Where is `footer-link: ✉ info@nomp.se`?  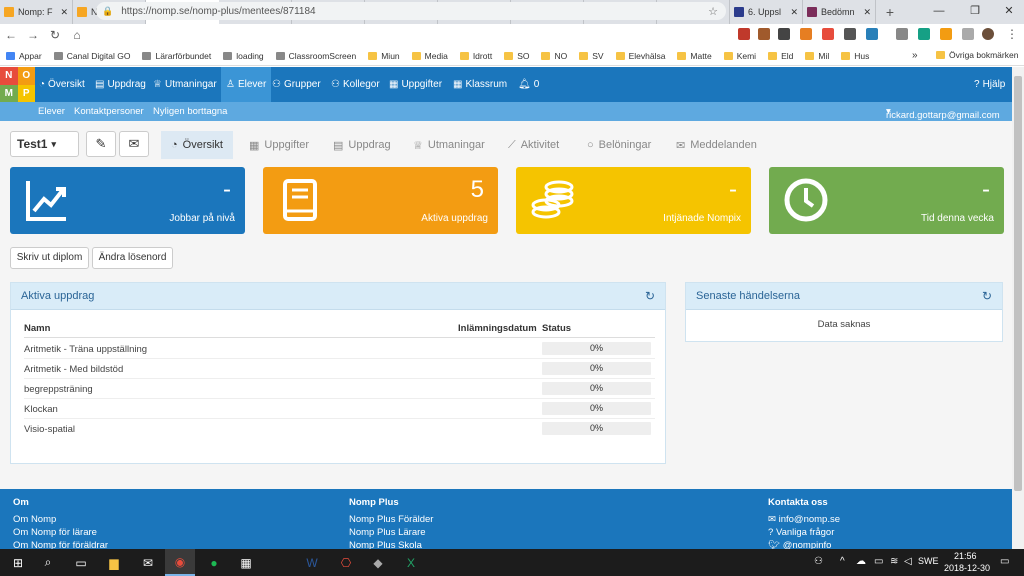
footer-link: ✉ info@nomp.se is located at coordinates (804, 519).